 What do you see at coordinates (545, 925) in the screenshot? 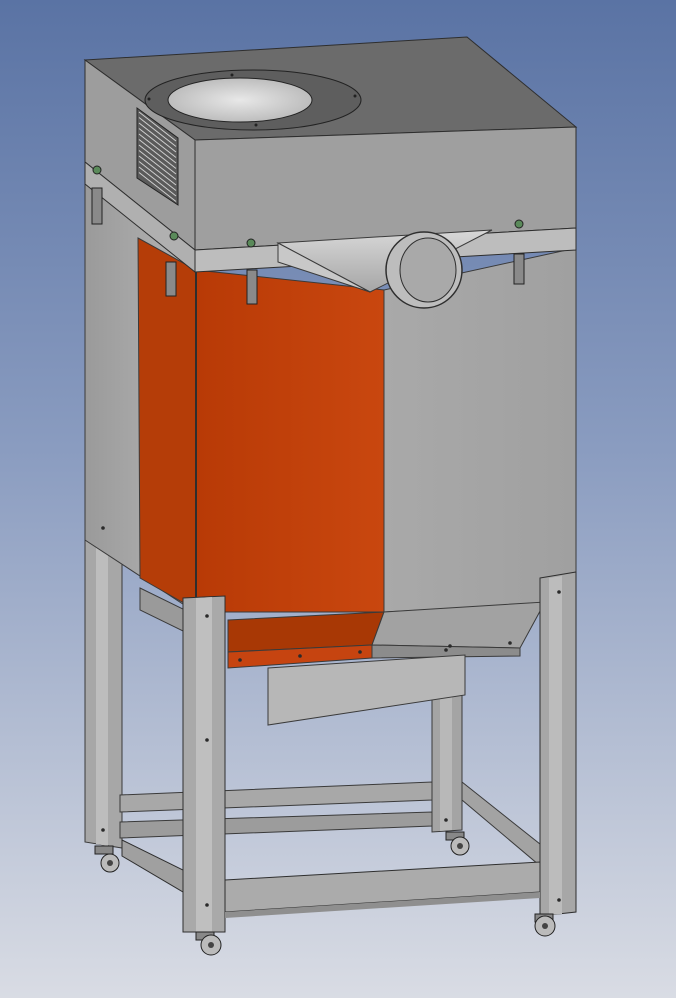
I see `caster-front-right` at bounding box center [545, 925].